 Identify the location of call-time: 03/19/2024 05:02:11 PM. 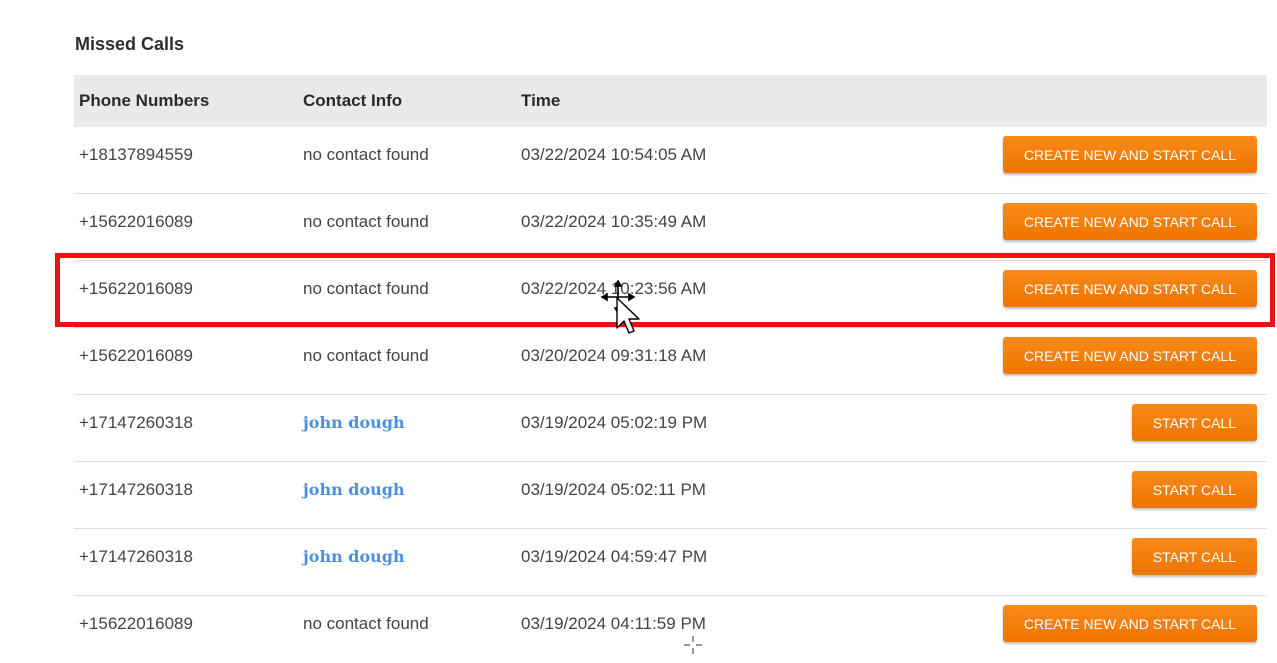
(613, 489).